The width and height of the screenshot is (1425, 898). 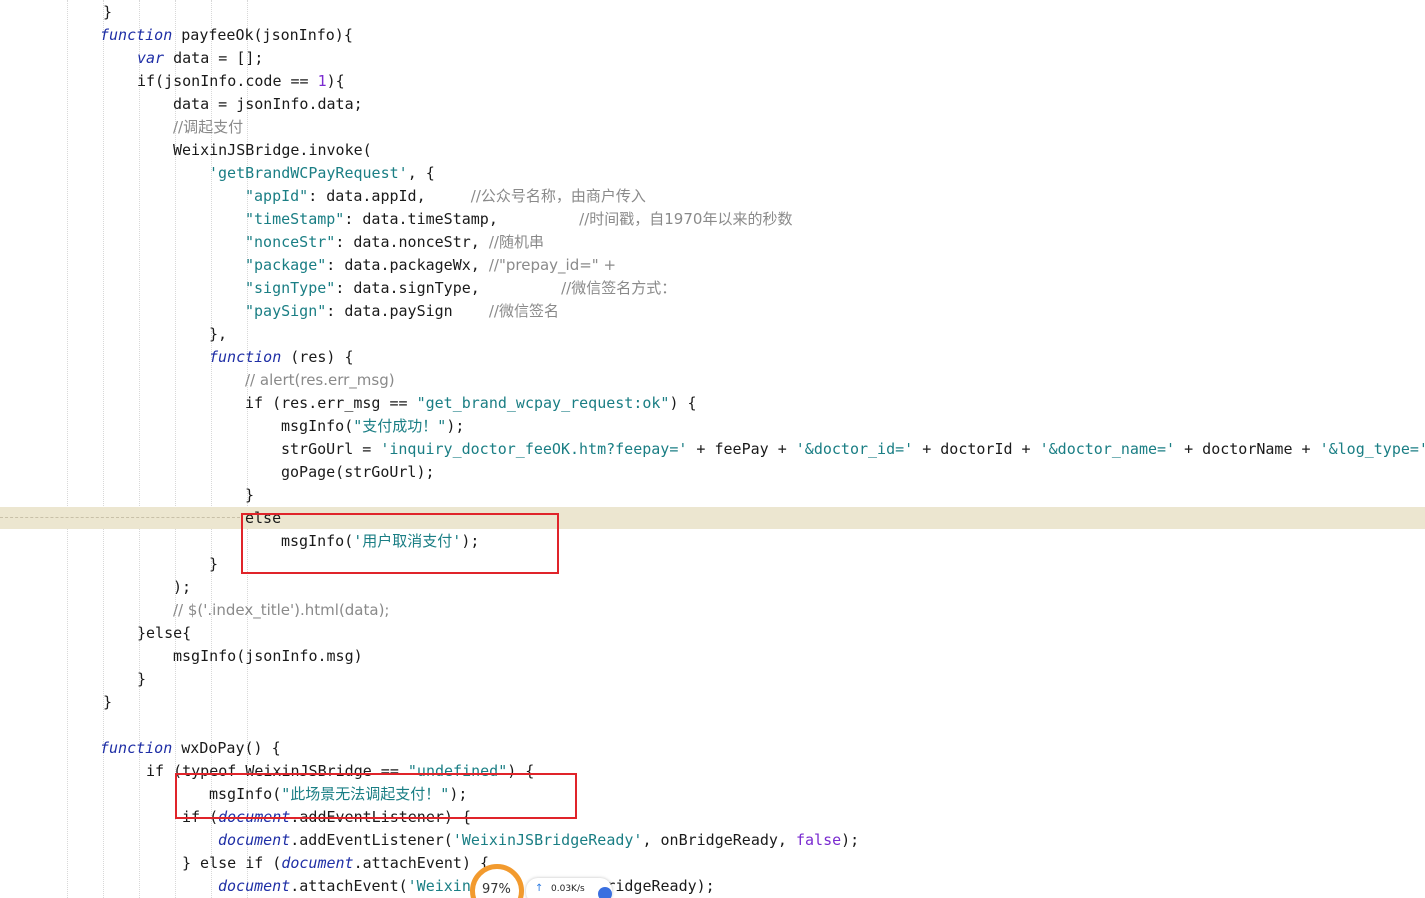 What do you see at coordinates (290, 288) in the screenshot?
I see `code-token: "signType"` at bounding box center [290, 288].